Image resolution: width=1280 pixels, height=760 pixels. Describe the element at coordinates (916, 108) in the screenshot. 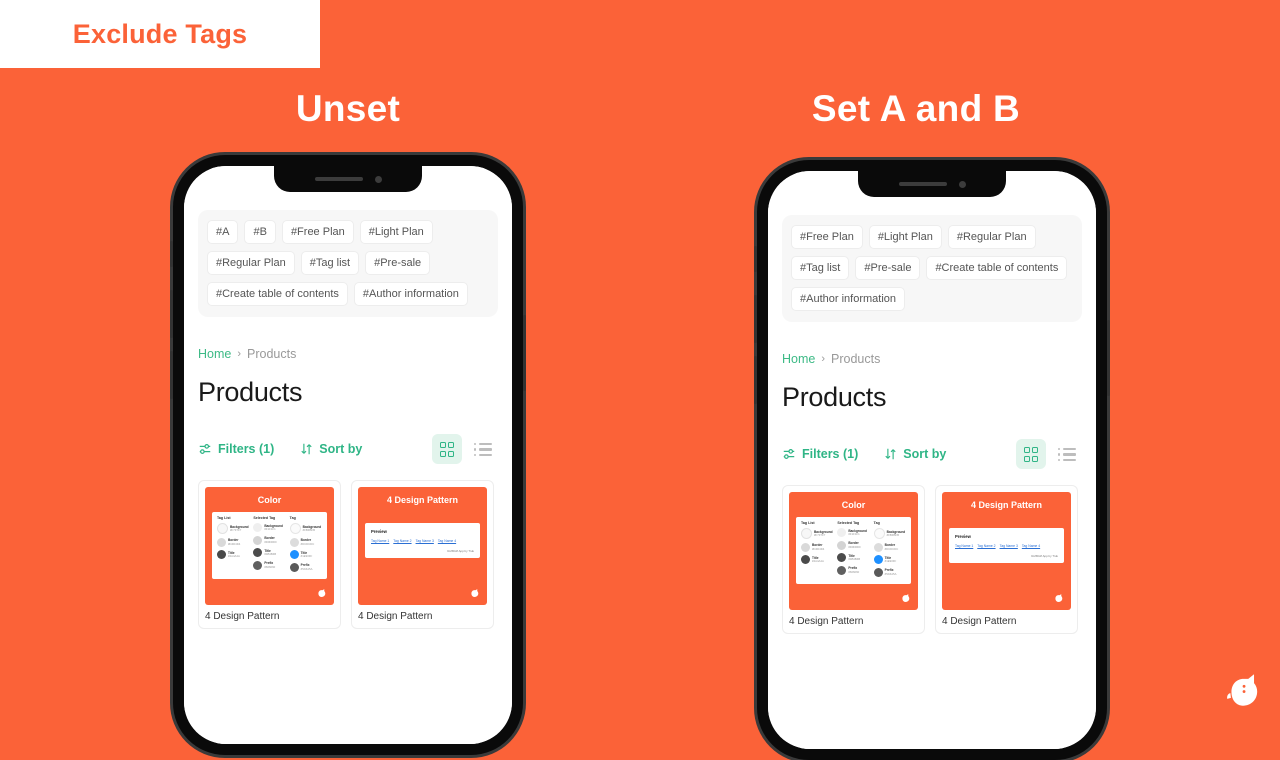

I see `panel-title-set-a-and-b: Set A and B` at that location.